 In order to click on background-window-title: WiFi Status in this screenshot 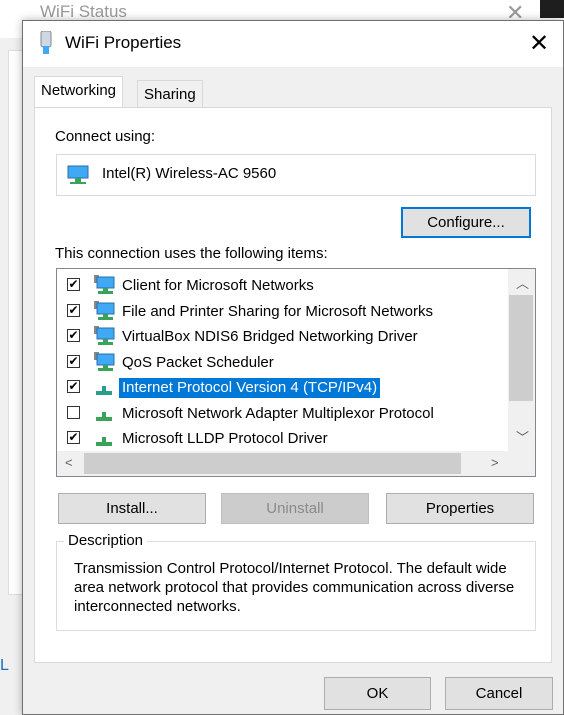, I will do `click(83, 10)`.